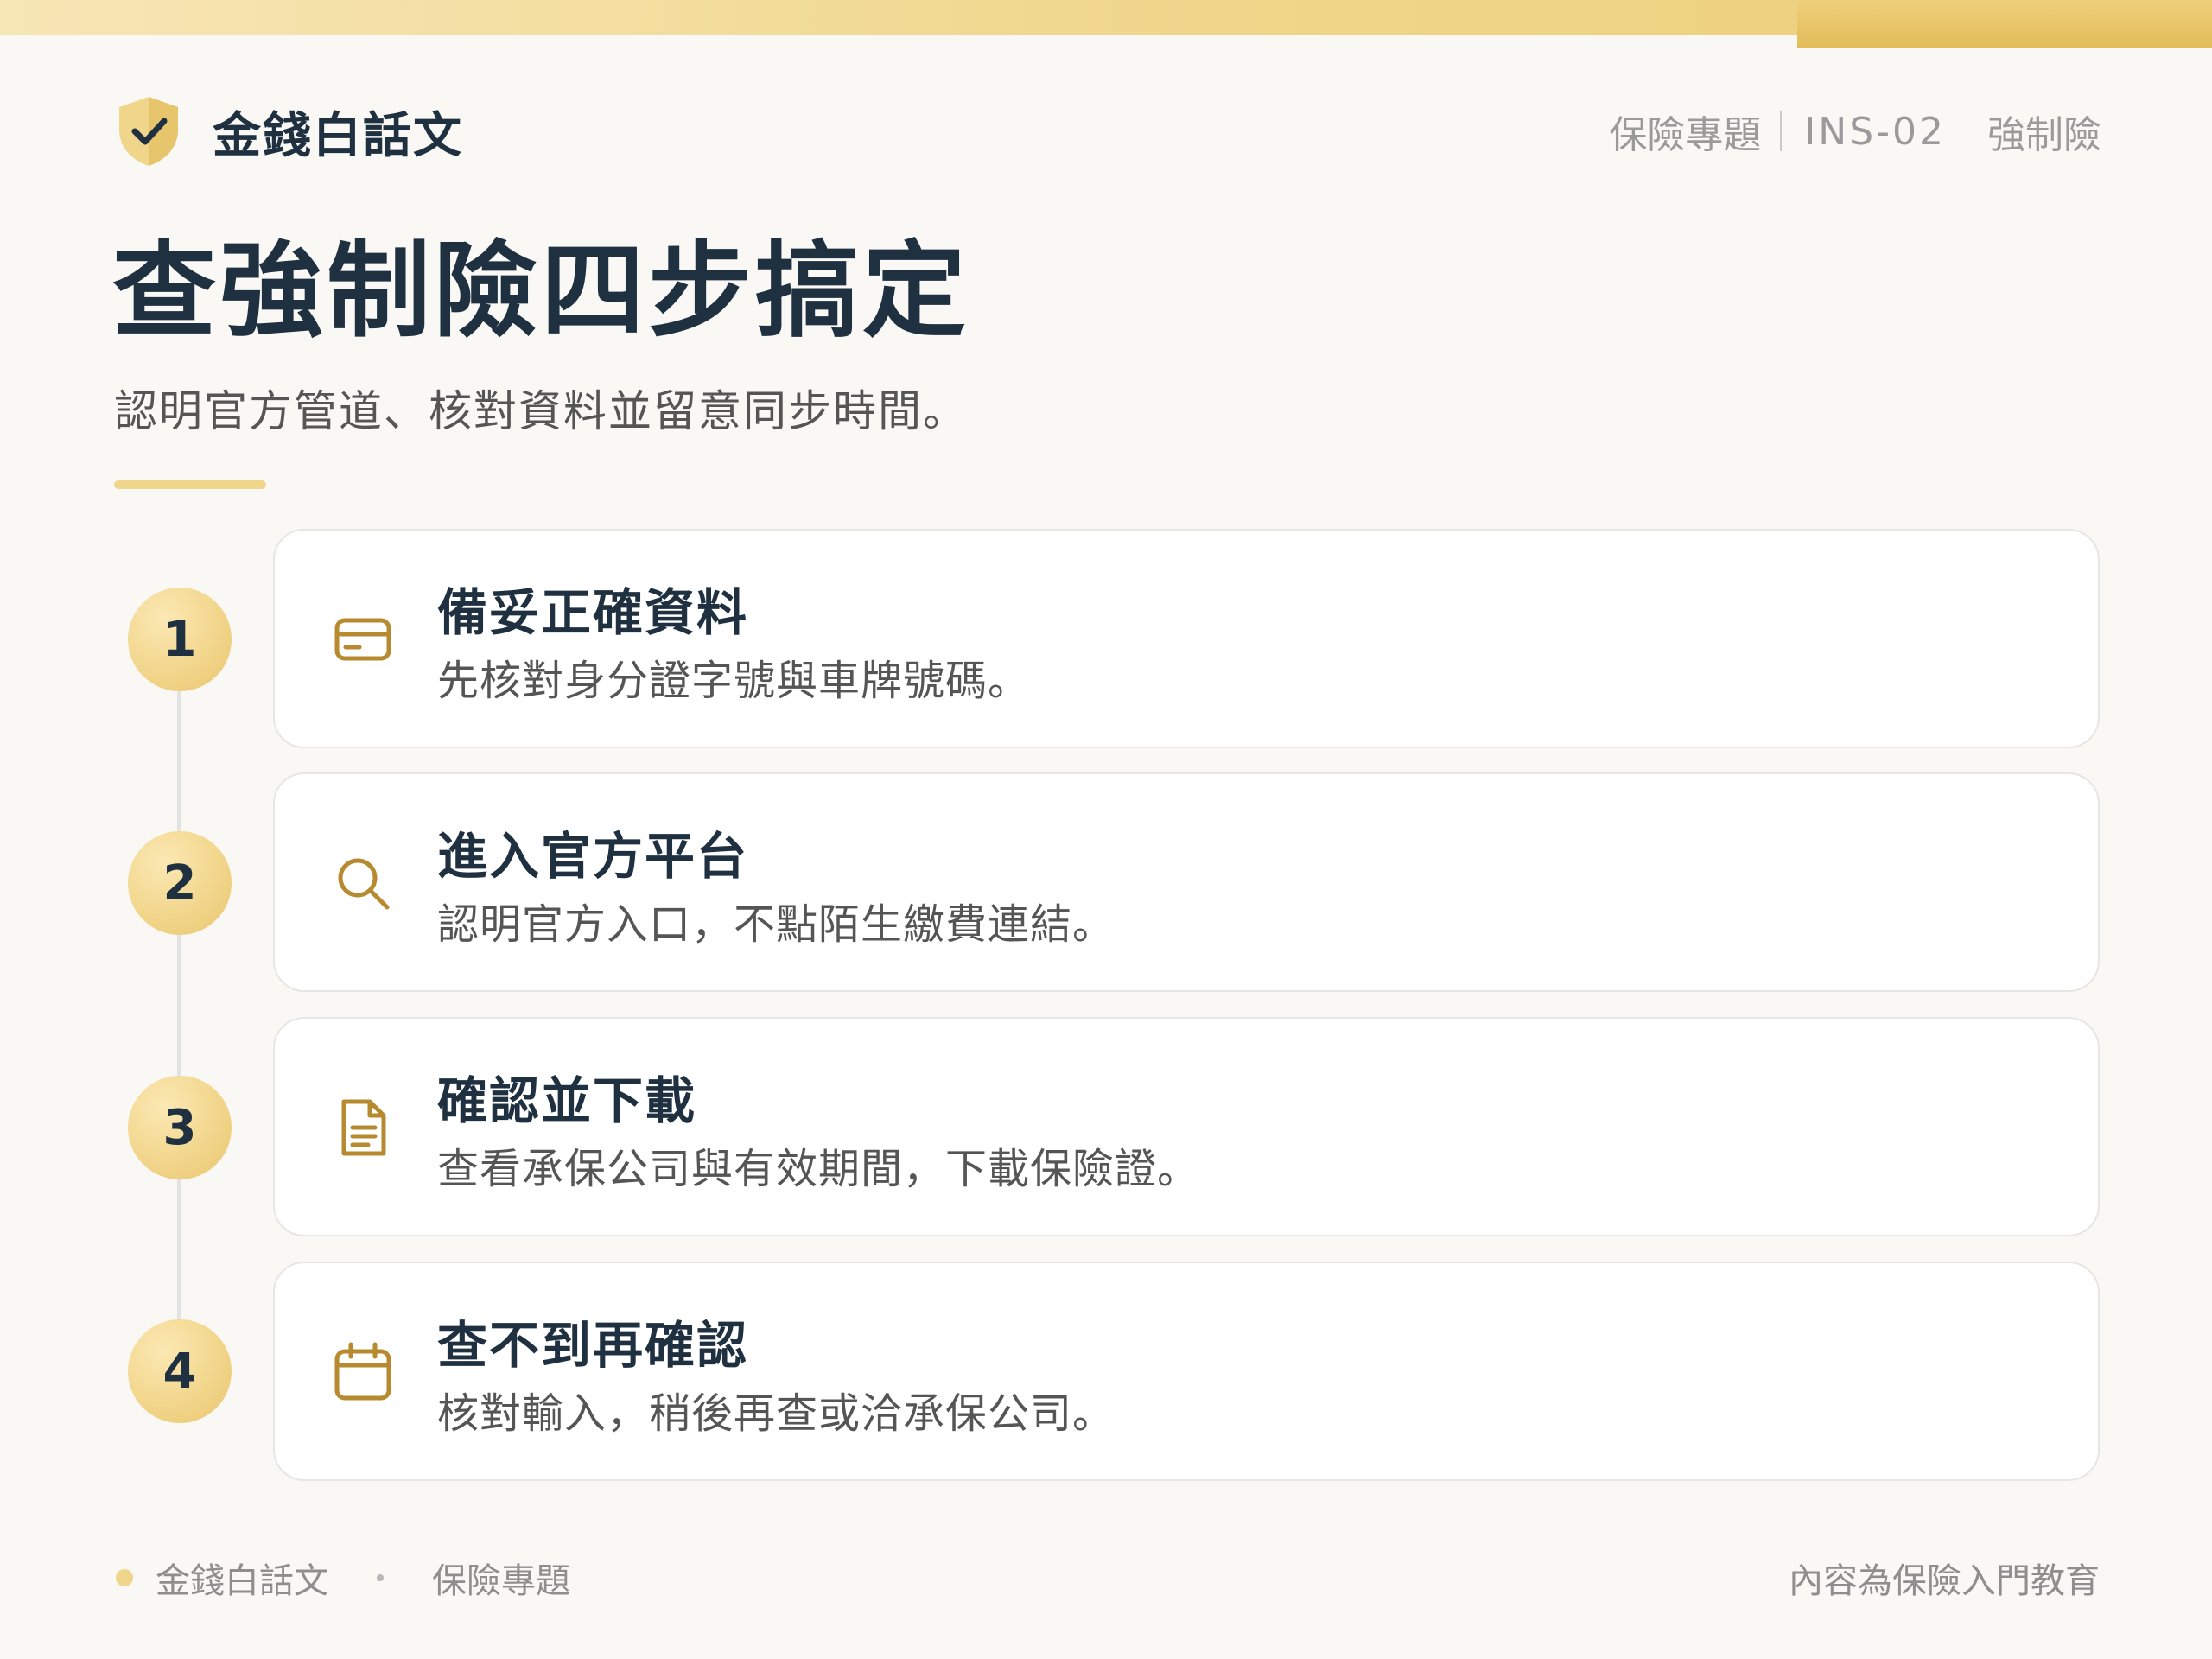  I want to click on header-divider, so click(1781, 131).